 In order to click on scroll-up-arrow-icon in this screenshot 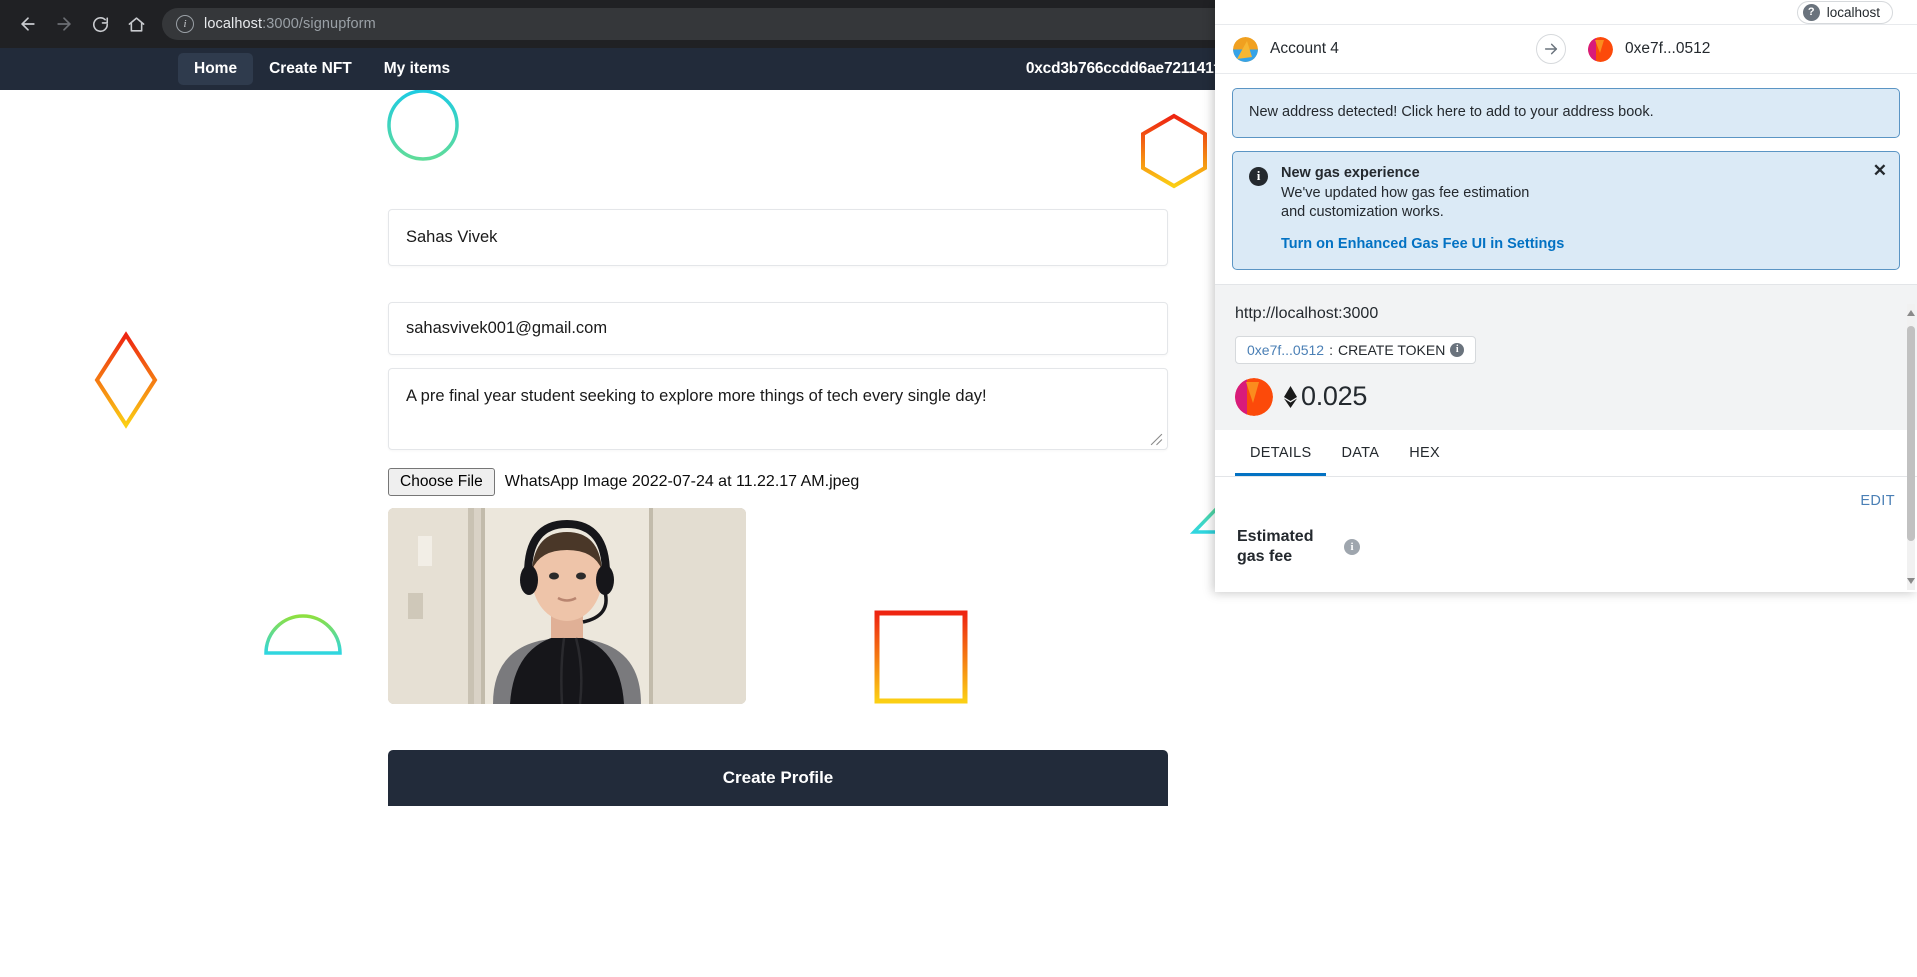, I will do `click(1911, 313)`.